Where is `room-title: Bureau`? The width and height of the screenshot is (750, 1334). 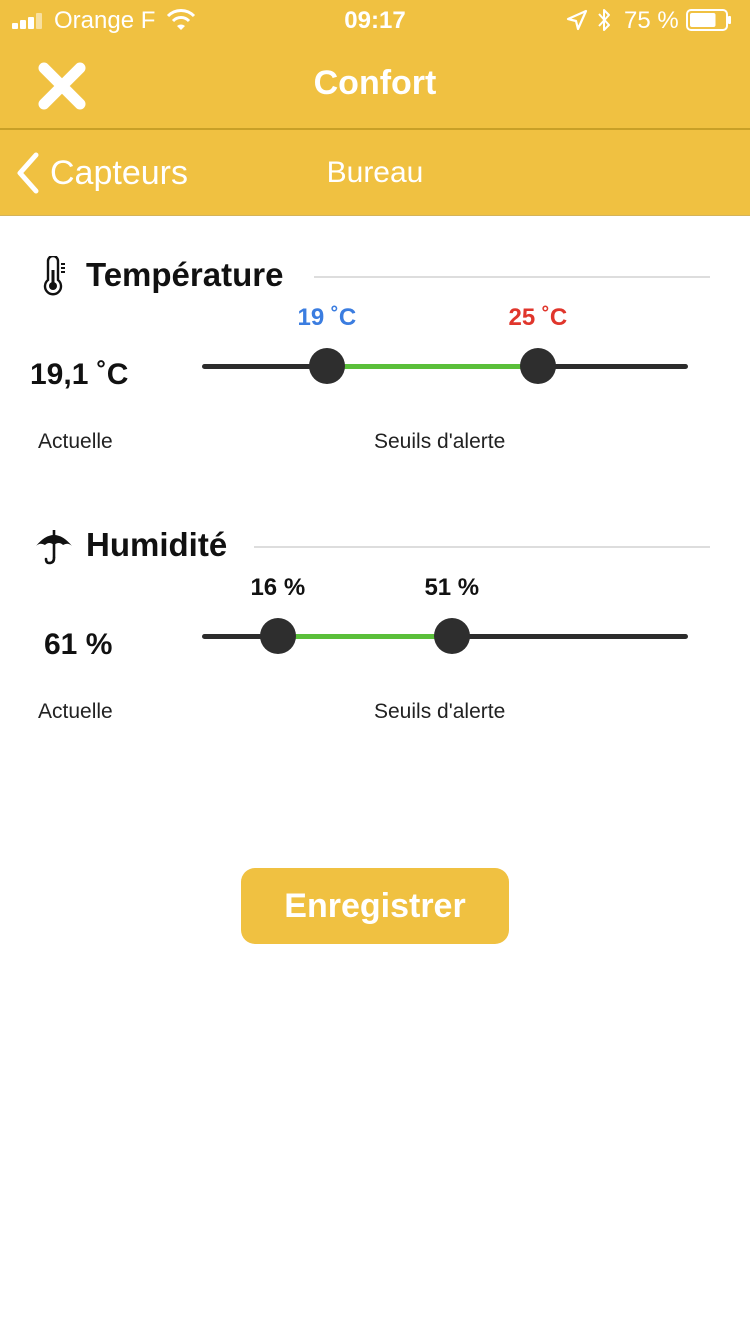
room-title: Bureau is located at coordinates (375, 172).